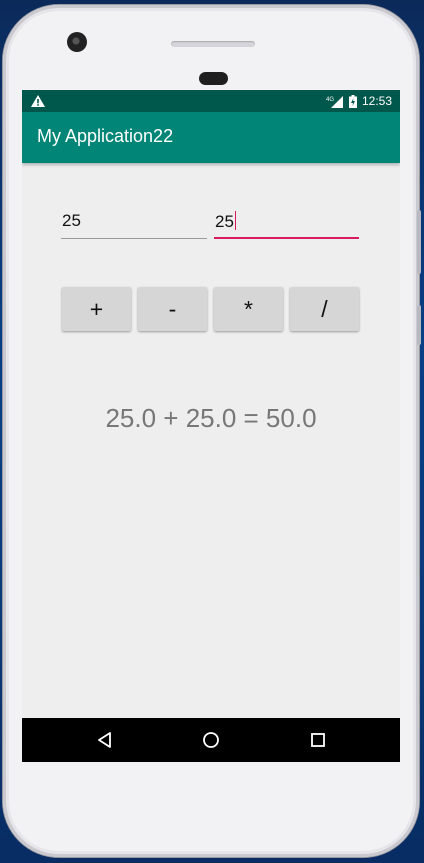  I want to click on add-button: +, so click(96, 309).